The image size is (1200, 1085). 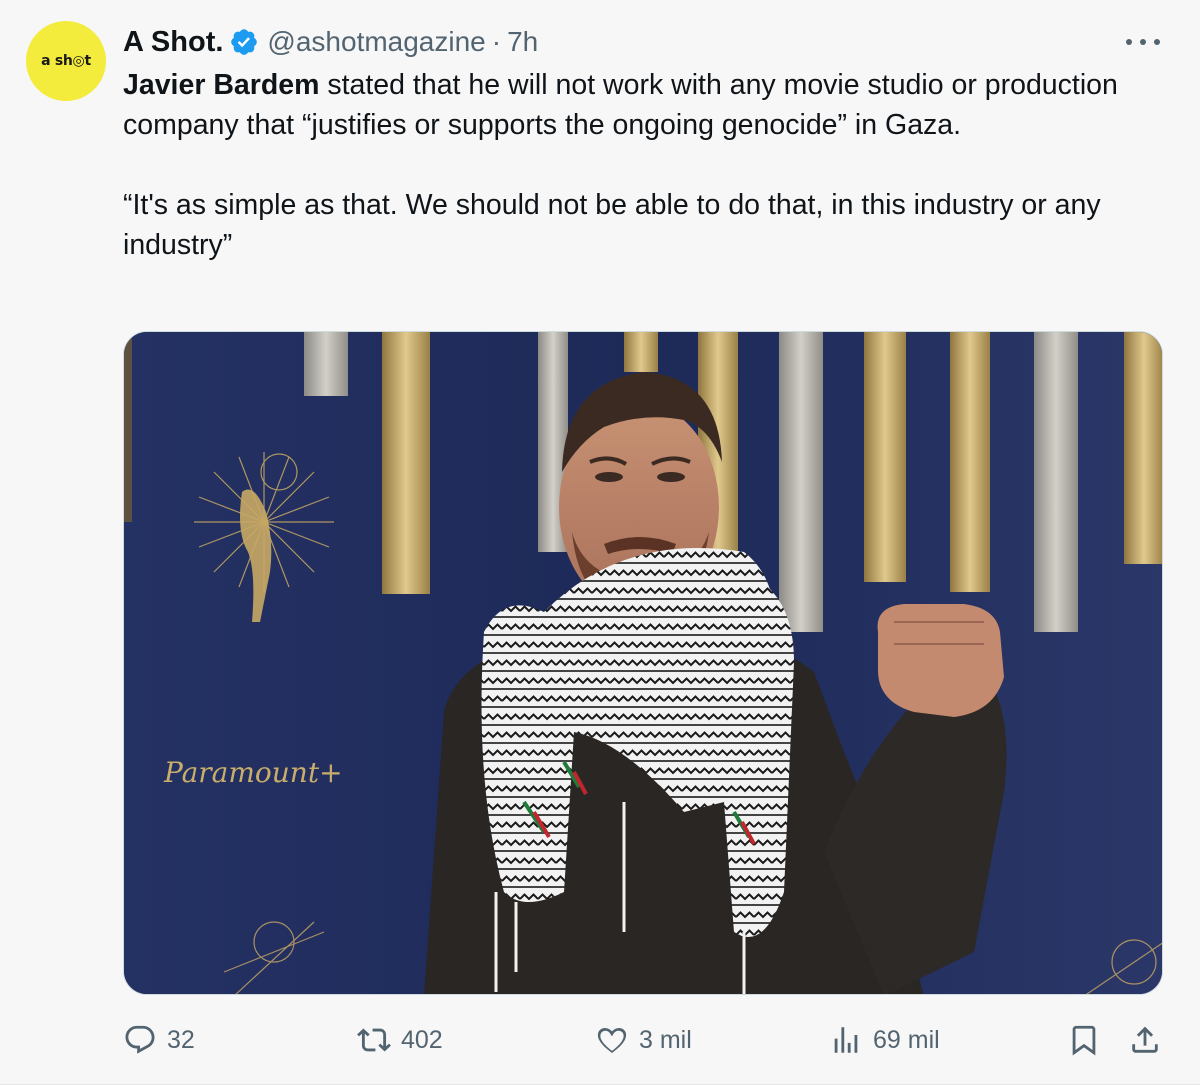 I want to click on tweet-header: A Shot. @ashotmagazine · 7h, so click(x=330, y=42).